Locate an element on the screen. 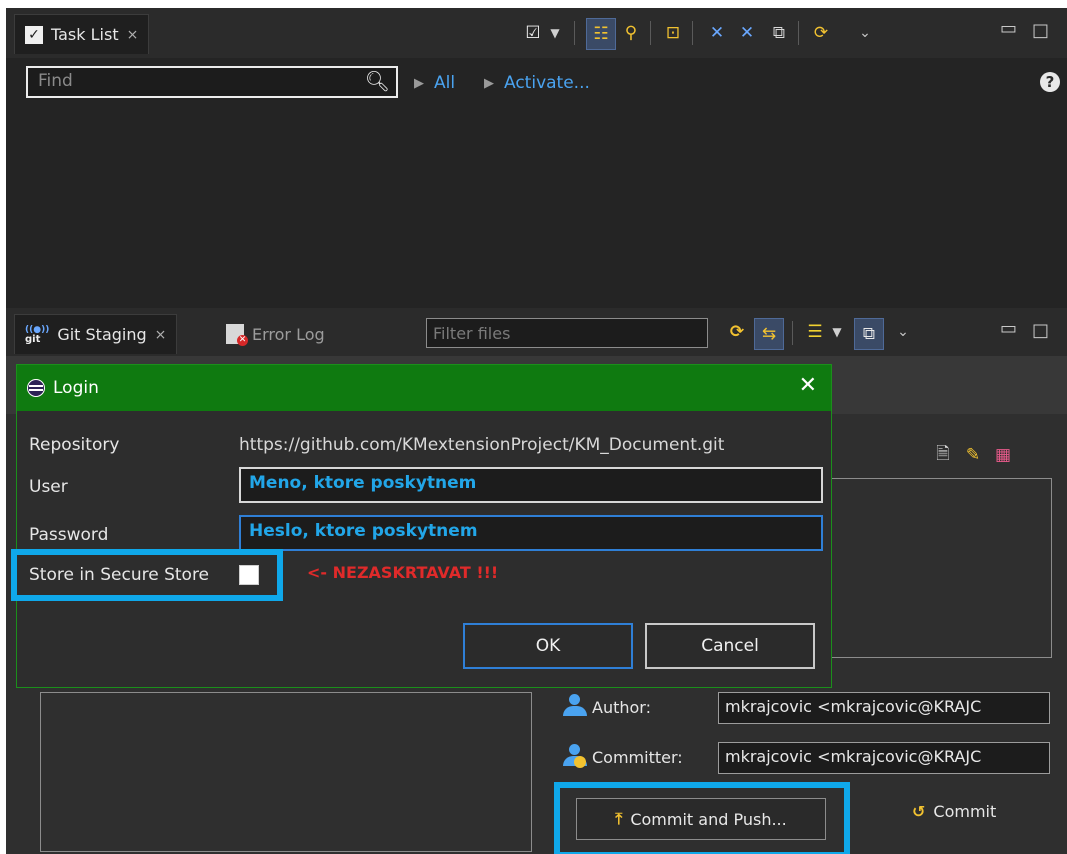 The height and width of the screenshot is (854, 1067). store-in-secure-store-checkbox is located at coordinates (249, 575).